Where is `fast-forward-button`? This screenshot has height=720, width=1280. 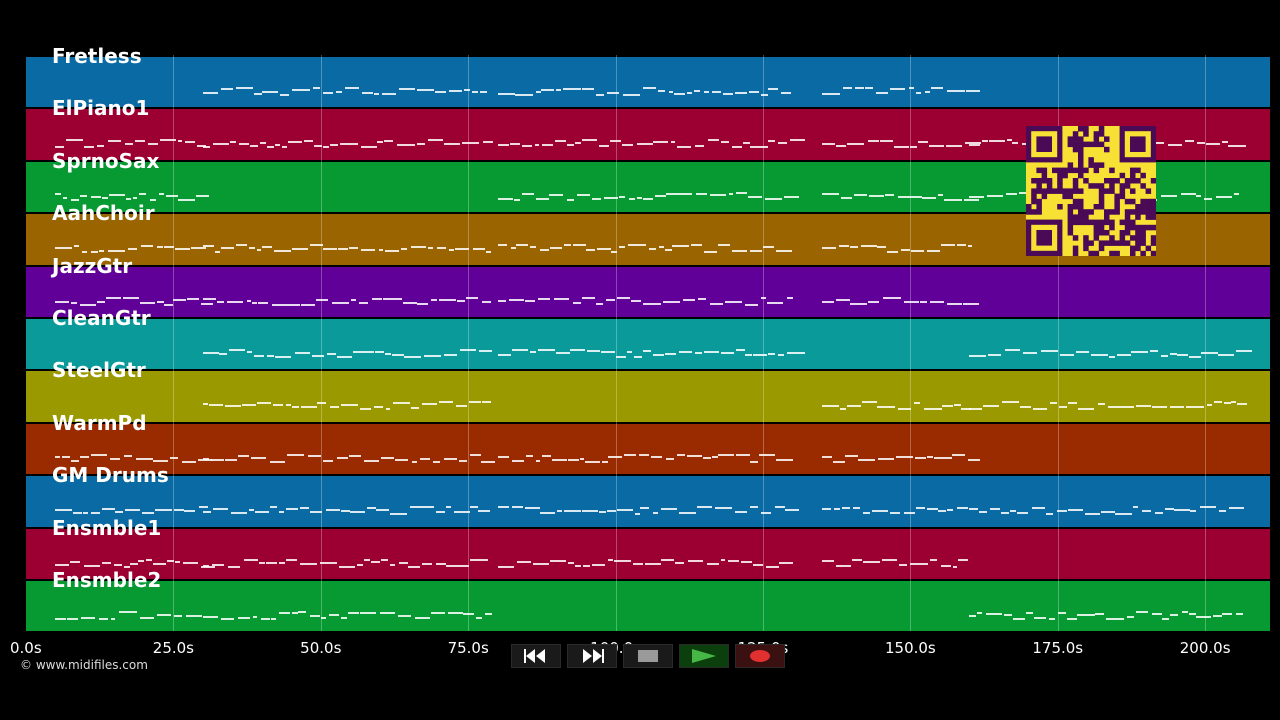
fast-forward-button is located at coordinates (592, 656).